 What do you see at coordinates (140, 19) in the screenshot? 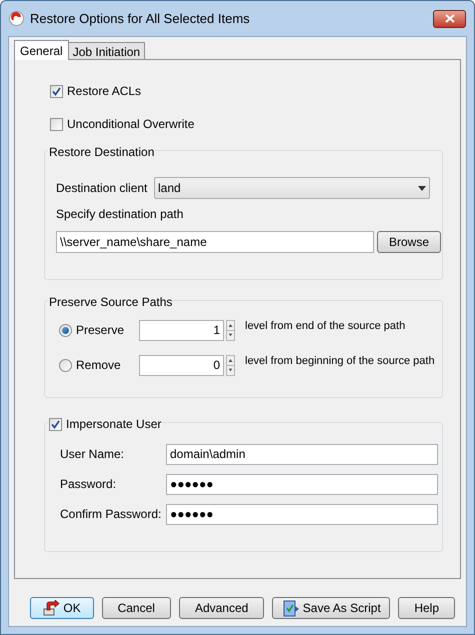
I see `window-title: Restore Options for All Selected Items` at bounding box center [140, 19].